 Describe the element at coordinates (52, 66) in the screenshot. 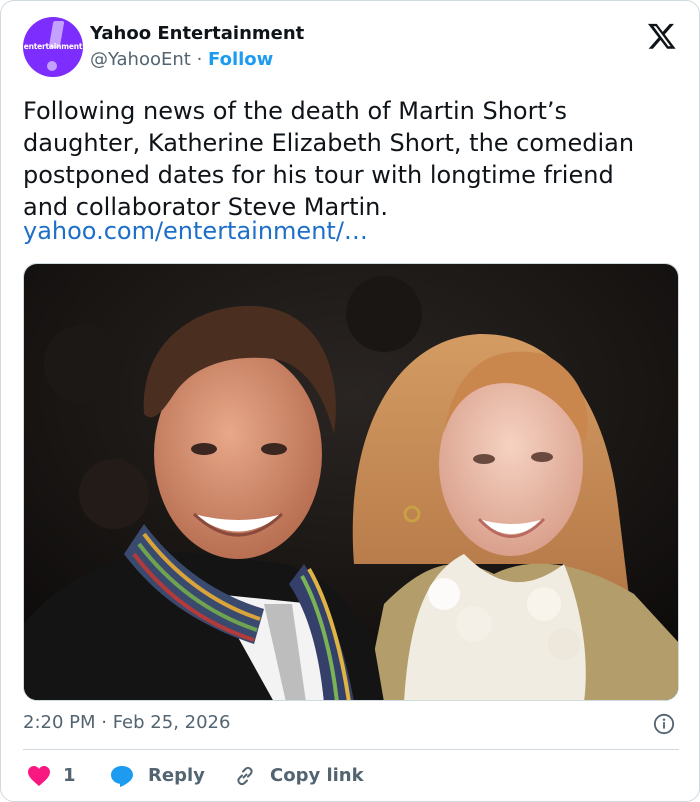

I see `avatar-mark-dot` at that location.